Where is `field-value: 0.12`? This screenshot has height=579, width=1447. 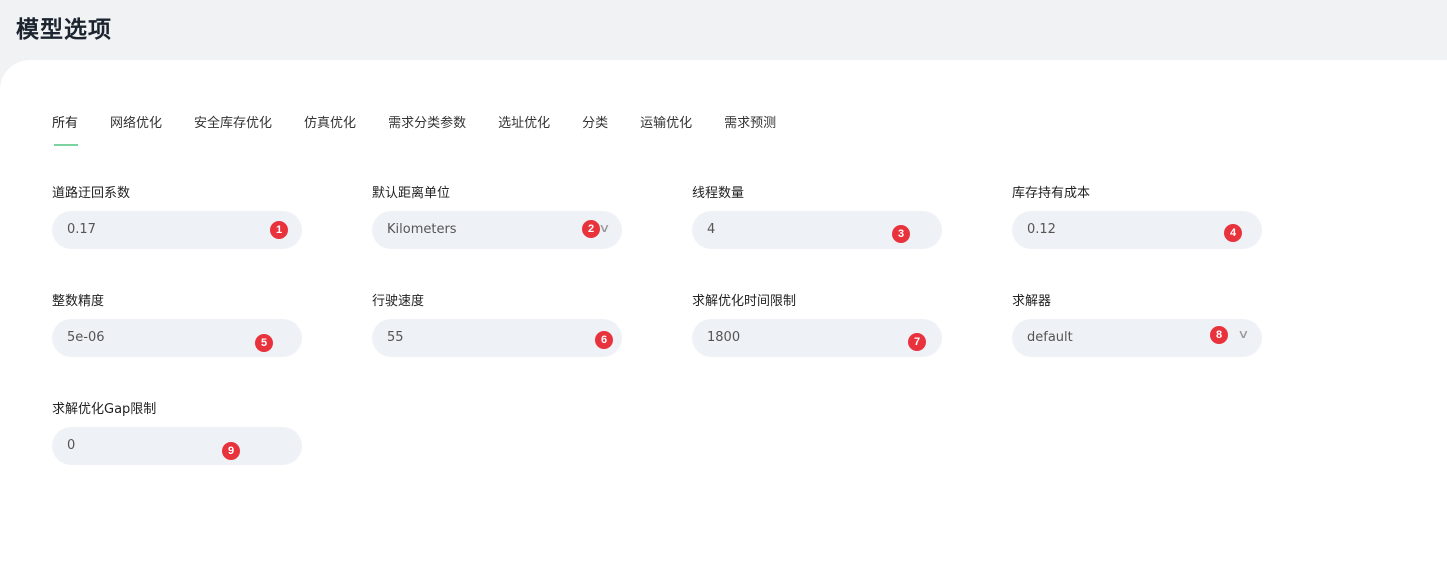
field-value: 0.12 is located at coordinates (1041, 229).